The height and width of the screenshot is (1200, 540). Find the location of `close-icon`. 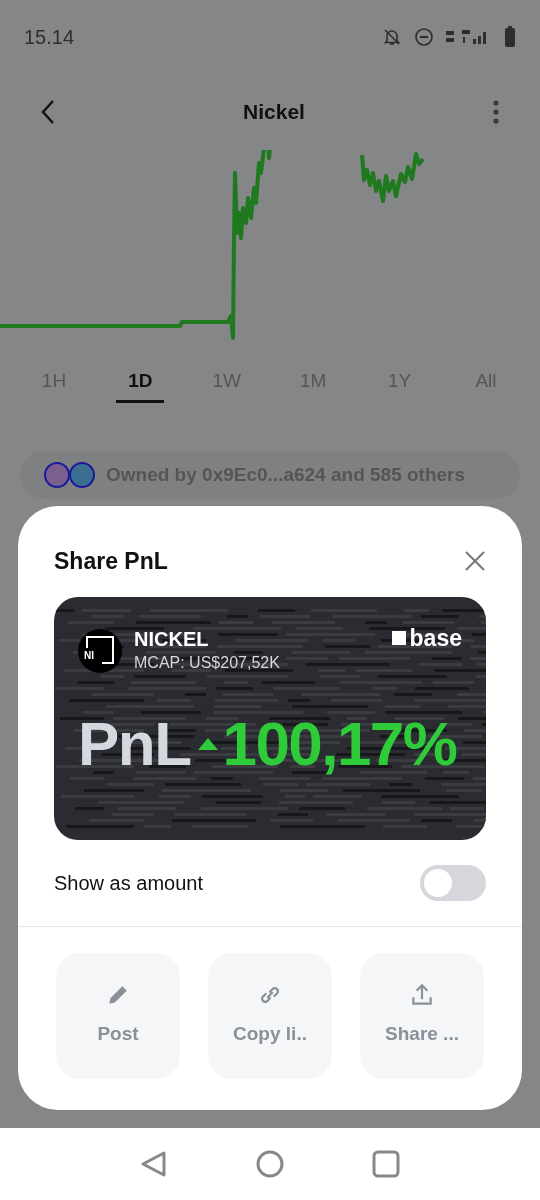

close-icon is located at coordinates (475, 561).